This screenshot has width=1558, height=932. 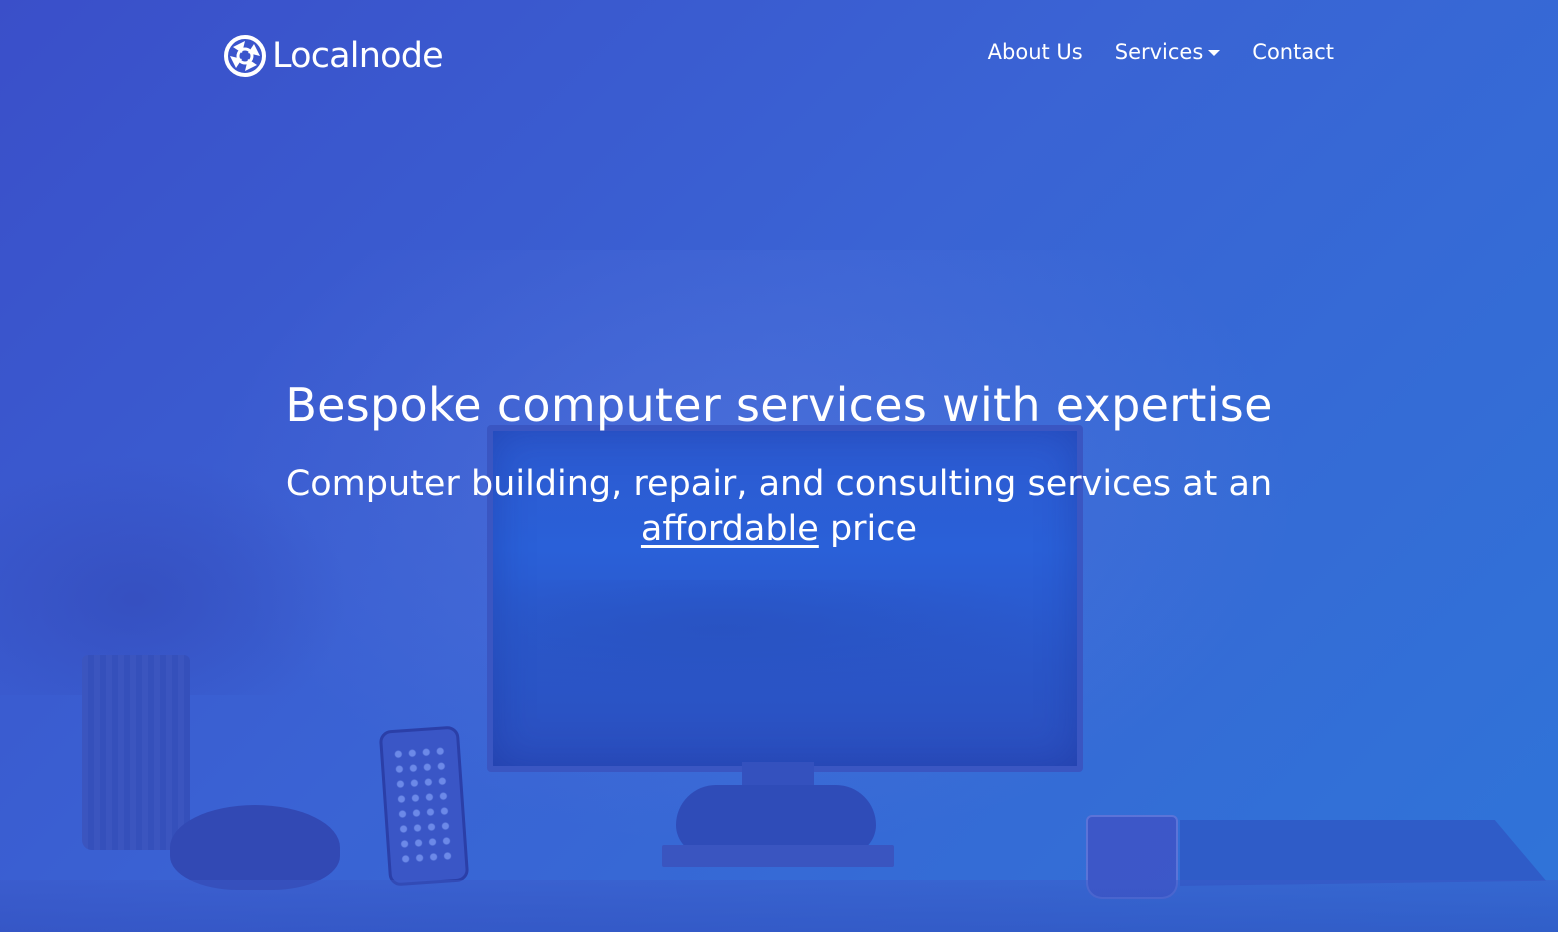 I want to click on hero-headline: Bespoke computer services with expertise, so click(x=779, y=405).